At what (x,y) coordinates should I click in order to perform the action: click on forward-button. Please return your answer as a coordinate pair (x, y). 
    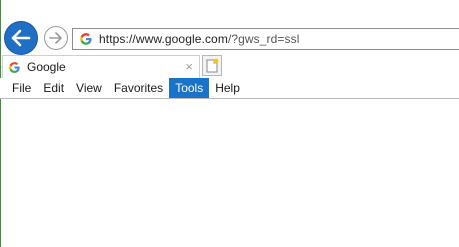
    Looking at the image, I should click on (56, 38).